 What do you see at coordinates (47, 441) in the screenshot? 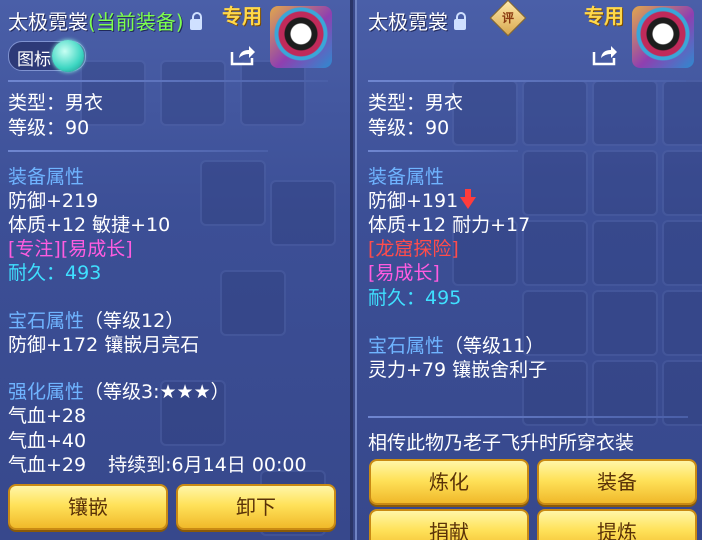
I see `hp-line-2: 气血+40` at bounding box center [47, 441].